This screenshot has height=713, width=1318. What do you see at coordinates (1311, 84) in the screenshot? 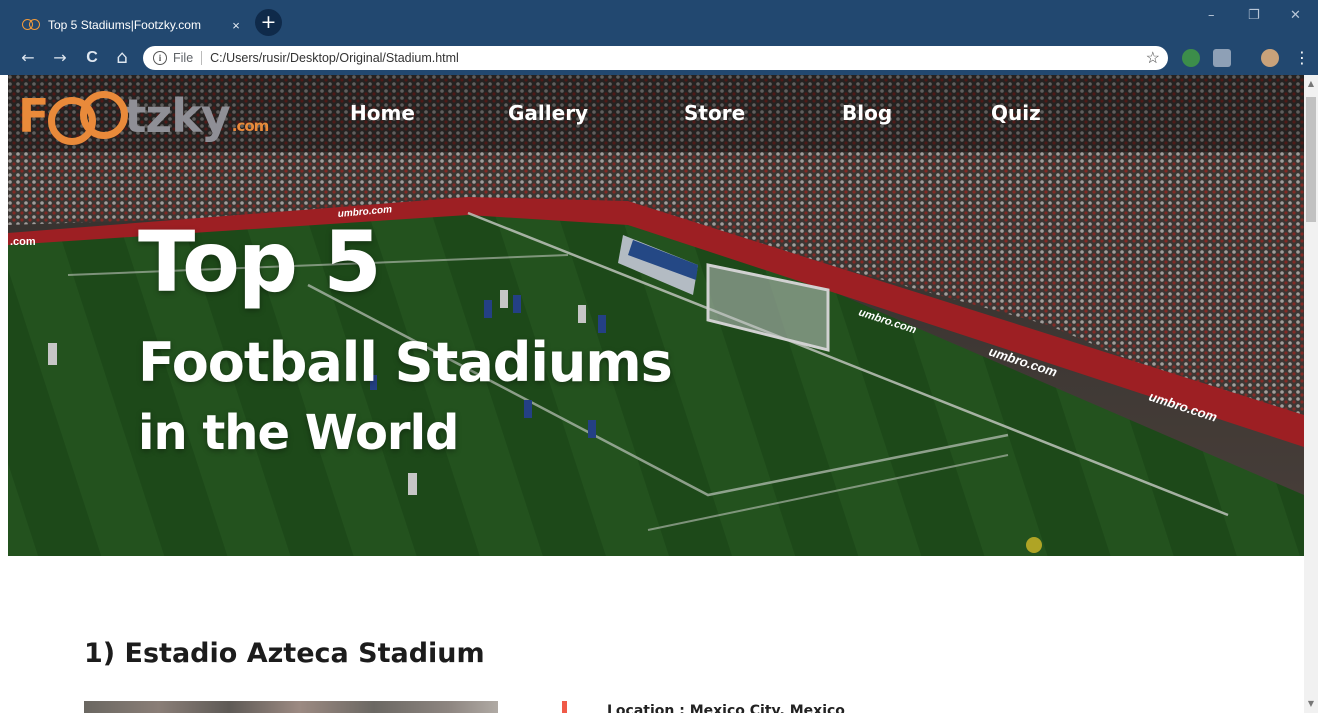
I see `scroll-up-arrow-icon: ▲` at bounding box center [1311, 84].